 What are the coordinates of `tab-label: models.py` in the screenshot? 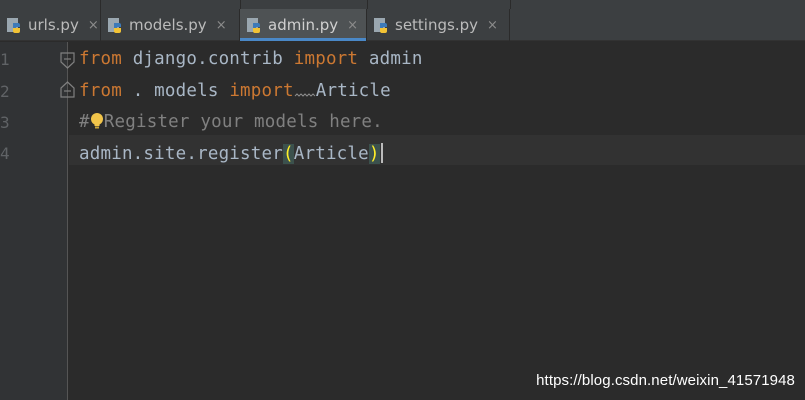 It's located at (168, 25).